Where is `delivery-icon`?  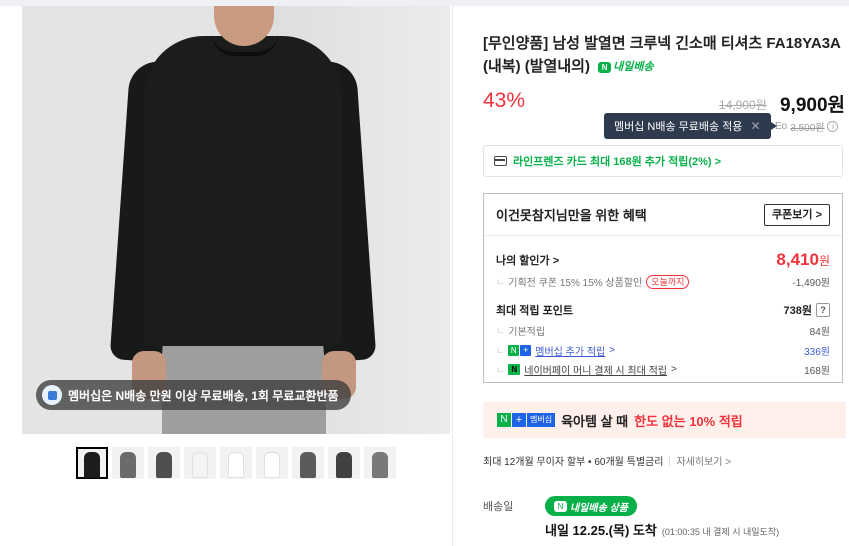
delivery-icon is located at coordinates (52, 395).